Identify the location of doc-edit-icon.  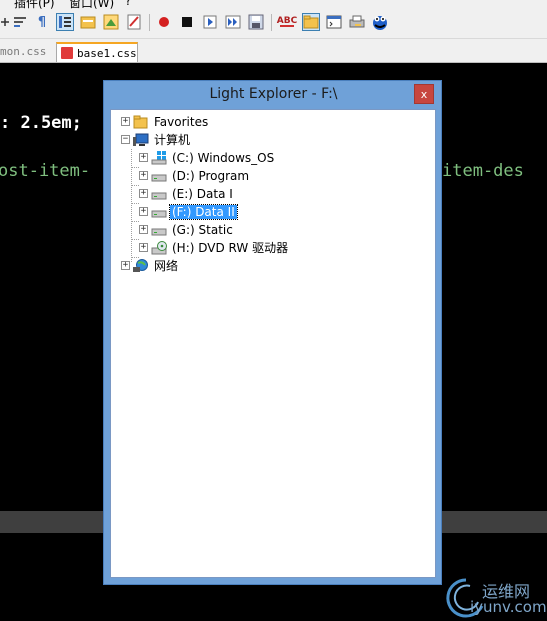
(134, 22).